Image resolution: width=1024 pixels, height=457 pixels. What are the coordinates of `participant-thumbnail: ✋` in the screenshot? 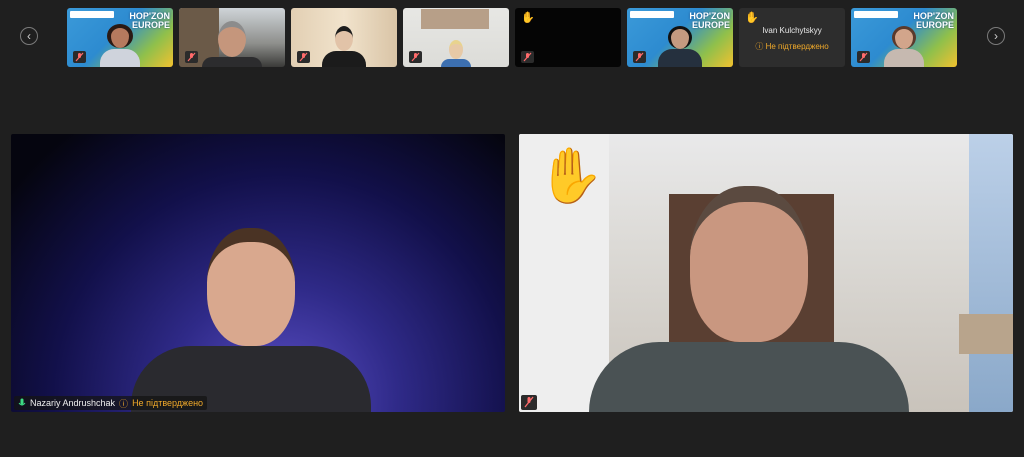 It's located at (568, 37).